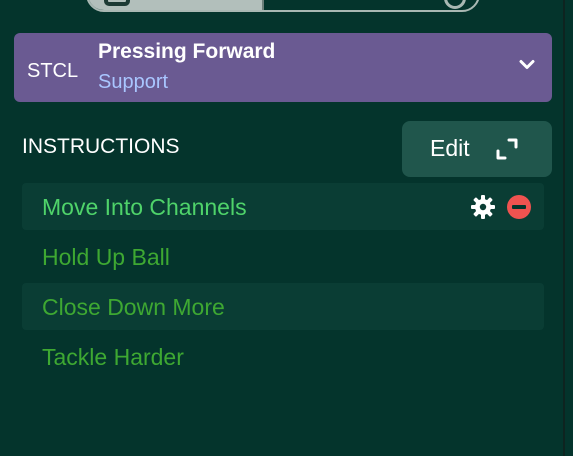 The image size is (573, 456). Describe the element at coordinates (101, 146) in the screenshot. I see `instructions-heading: INSTRUCTIONS` at that location.